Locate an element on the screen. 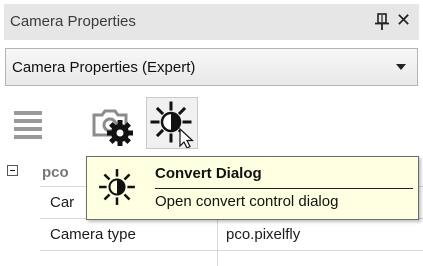  panel-title: Camera Properties is located at coordinates (73, 21).